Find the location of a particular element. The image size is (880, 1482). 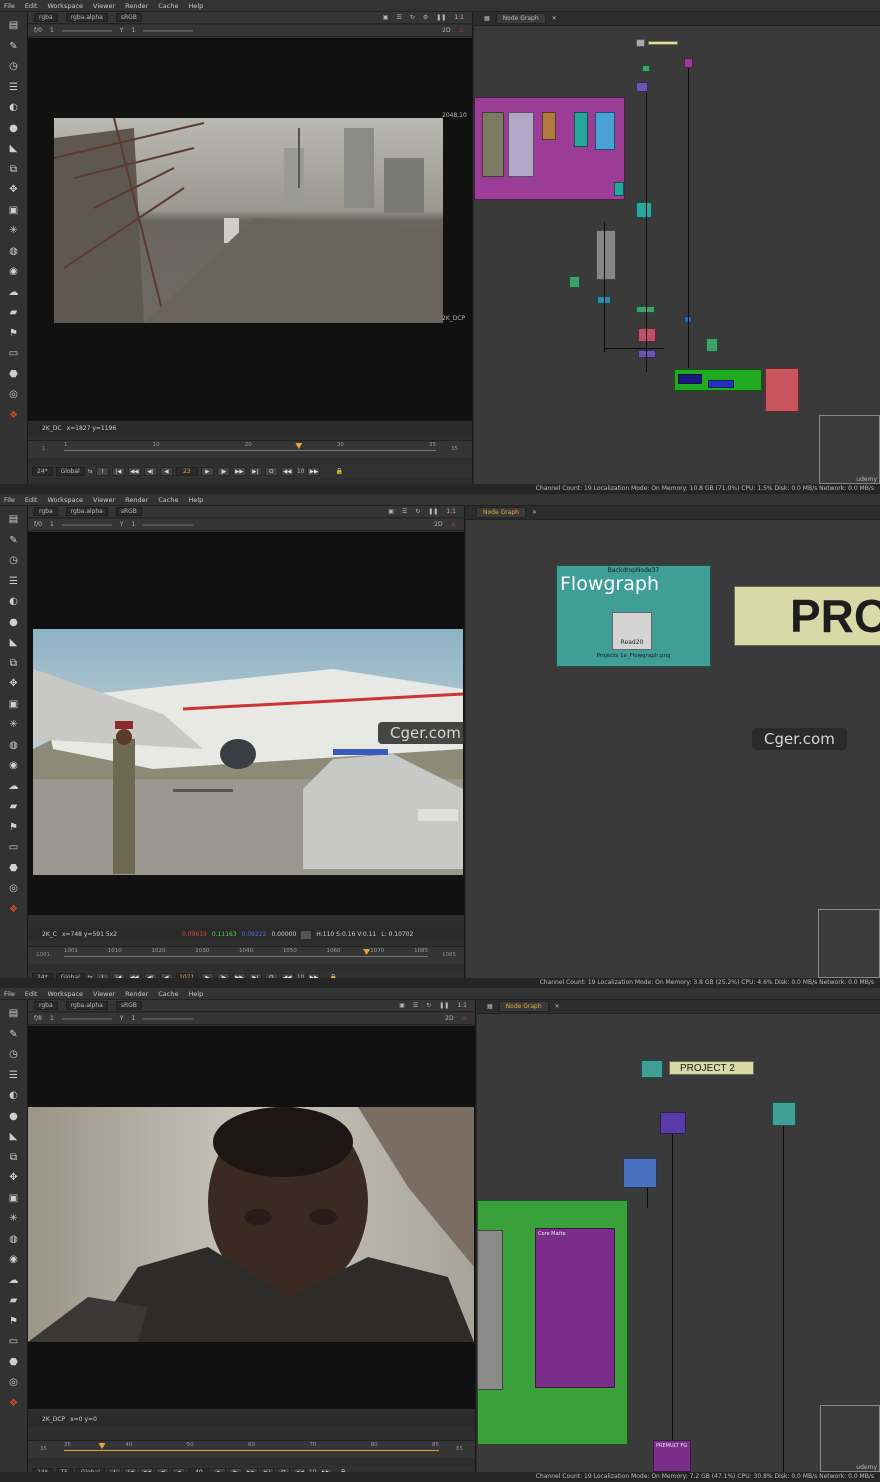

menu-workspace: Workspace is located at coordinates (65, 500).